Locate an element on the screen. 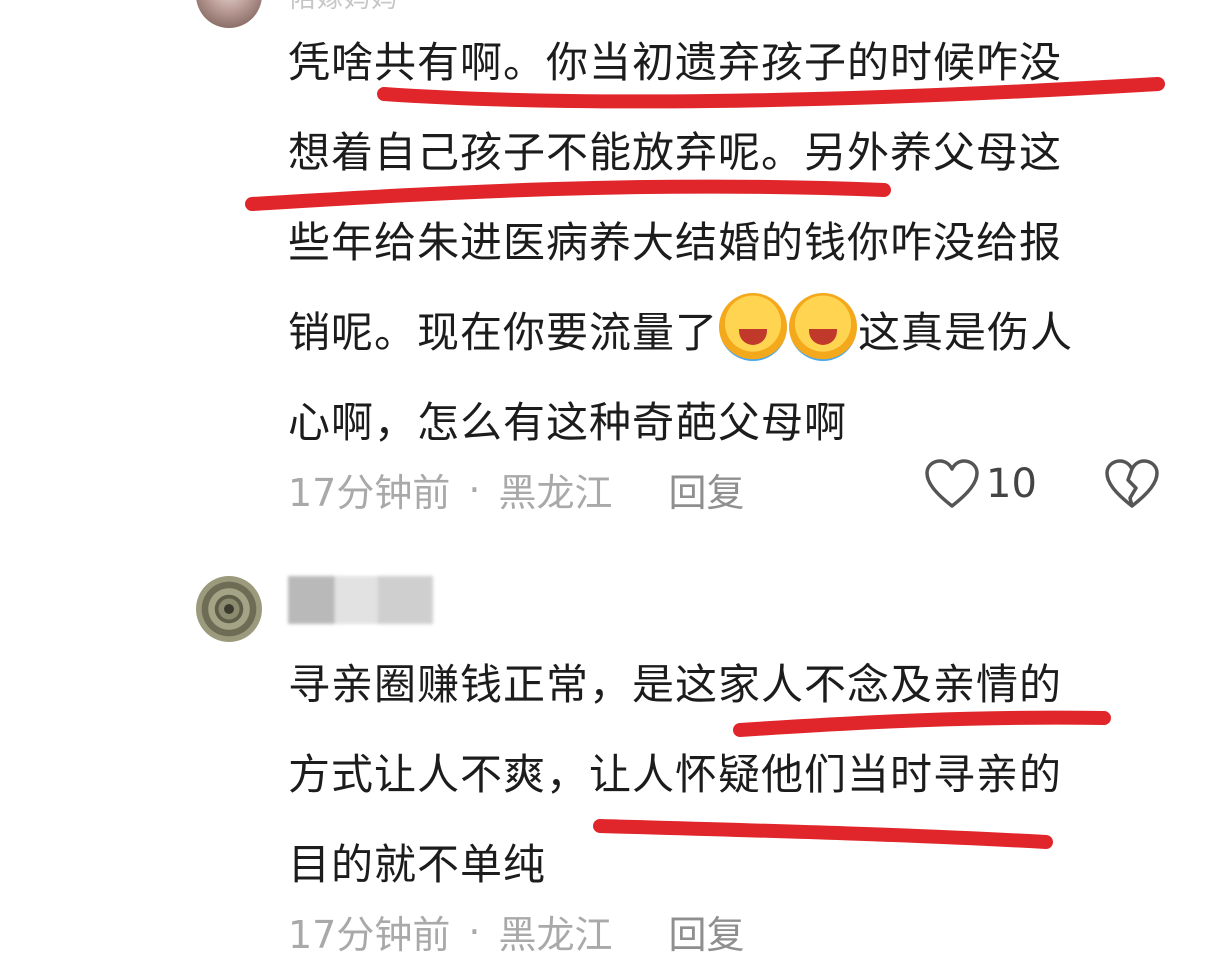 This screenshot has height=974, width=1220. heart-outline-icon is located at coordinates (952, 483).